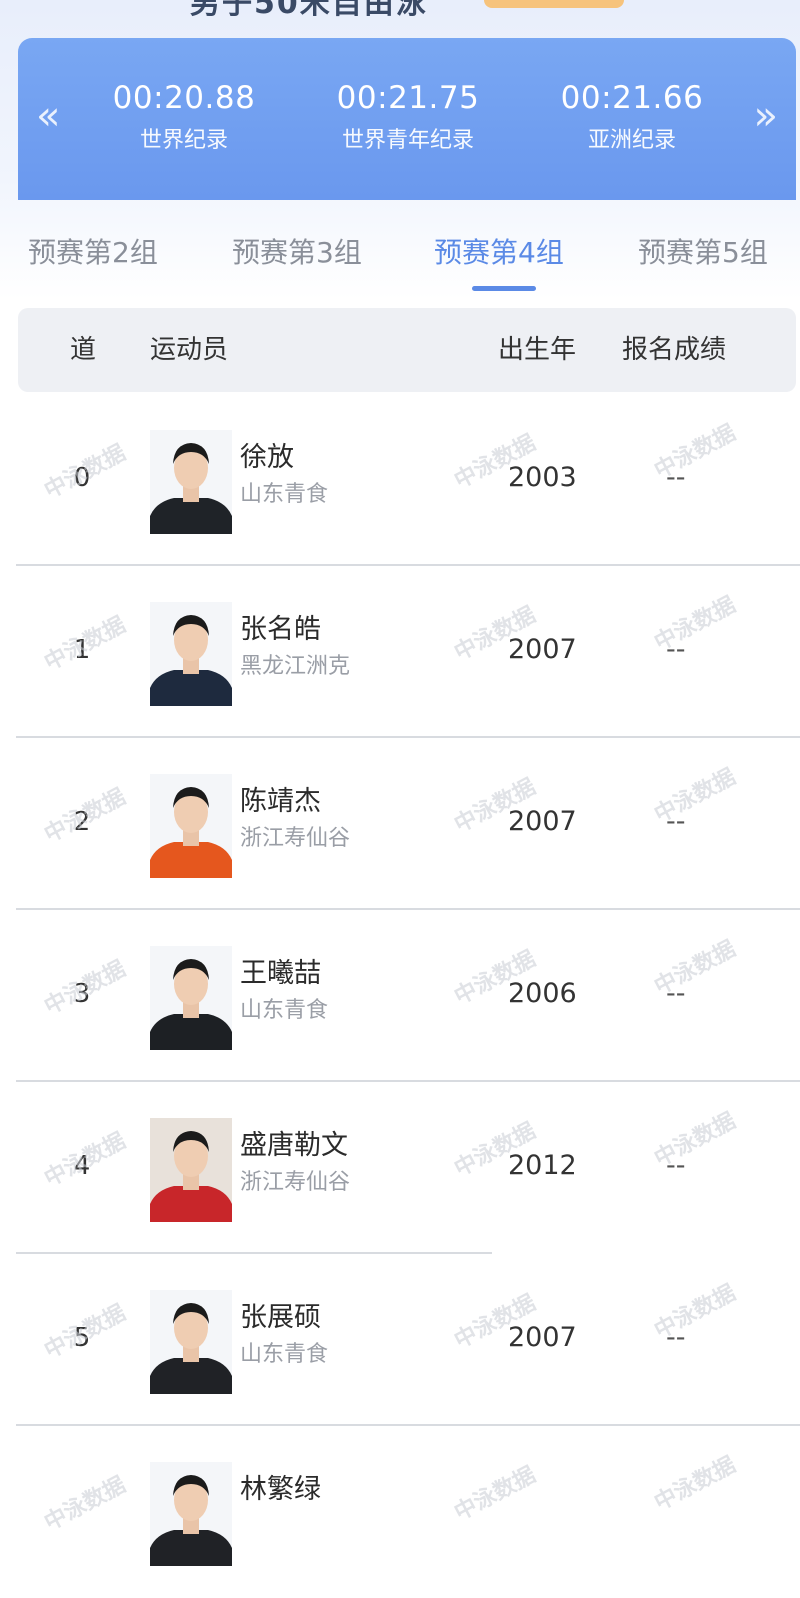  Describe the element at coordinates (297, 253) in the screenshot. I see `tab-heat-3: 预赛第3组` at that location.